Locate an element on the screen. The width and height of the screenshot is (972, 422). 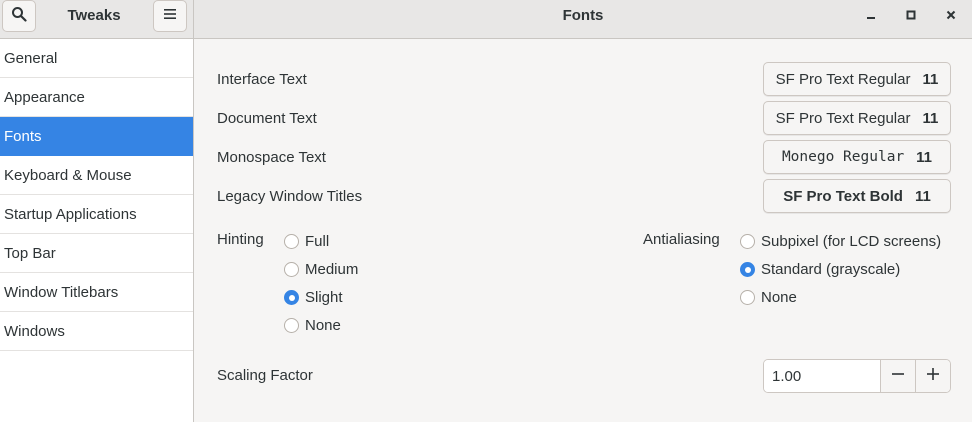
minimize-button is located at coordinates (871, 16).